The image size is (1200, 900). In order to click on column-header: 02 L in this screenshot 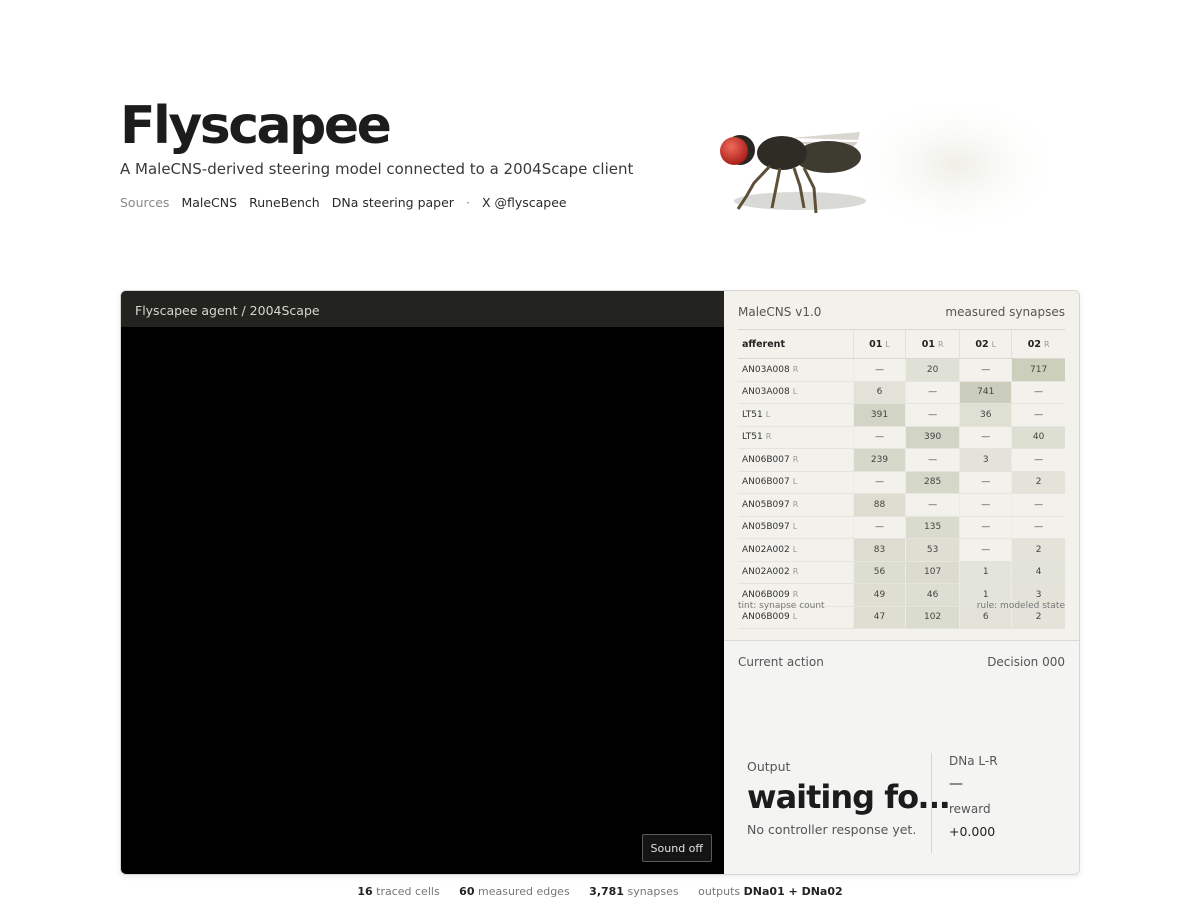, I will do `click(985, 344)`.